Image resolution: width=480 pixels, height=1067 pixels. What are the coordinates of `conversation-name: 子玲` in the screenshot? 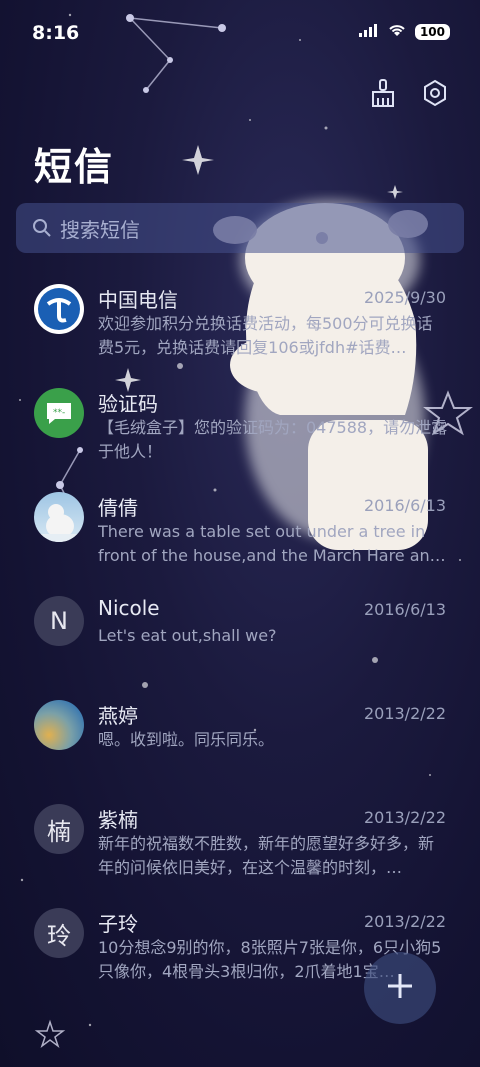 It's located at (118, 924).